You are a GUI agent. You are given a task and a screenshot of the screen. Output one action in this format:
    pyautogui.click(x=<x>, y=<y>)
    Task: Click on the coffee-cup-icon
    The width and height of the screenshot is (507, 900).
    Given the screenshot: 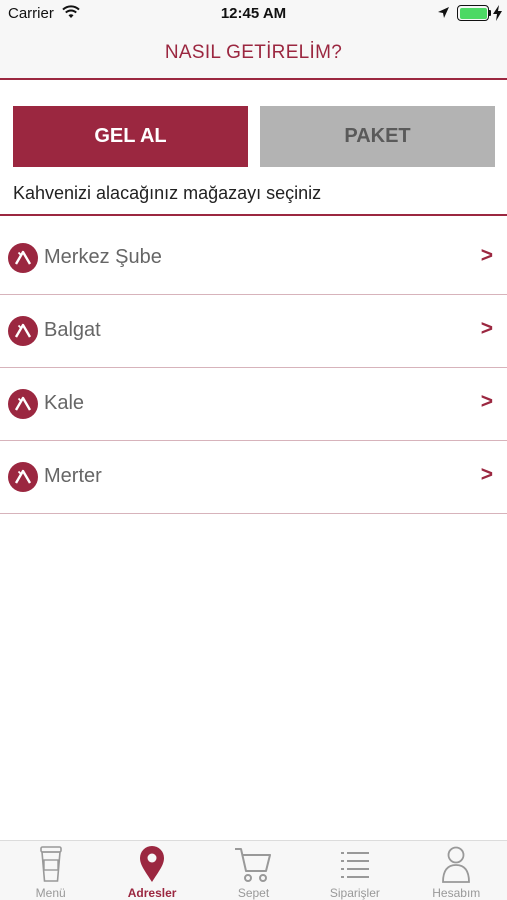 What is the action you would take?
    pyautogui.click(x=50, y=864)
    